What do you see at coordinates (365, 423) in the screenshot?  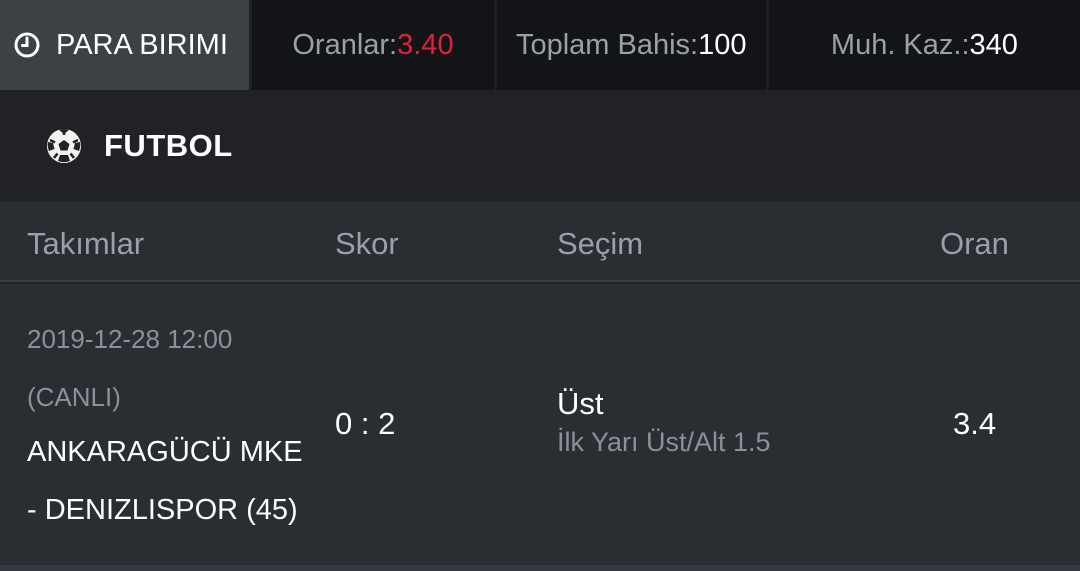 I see `match-score: 0 : 2` at bounding box center [365, 423].